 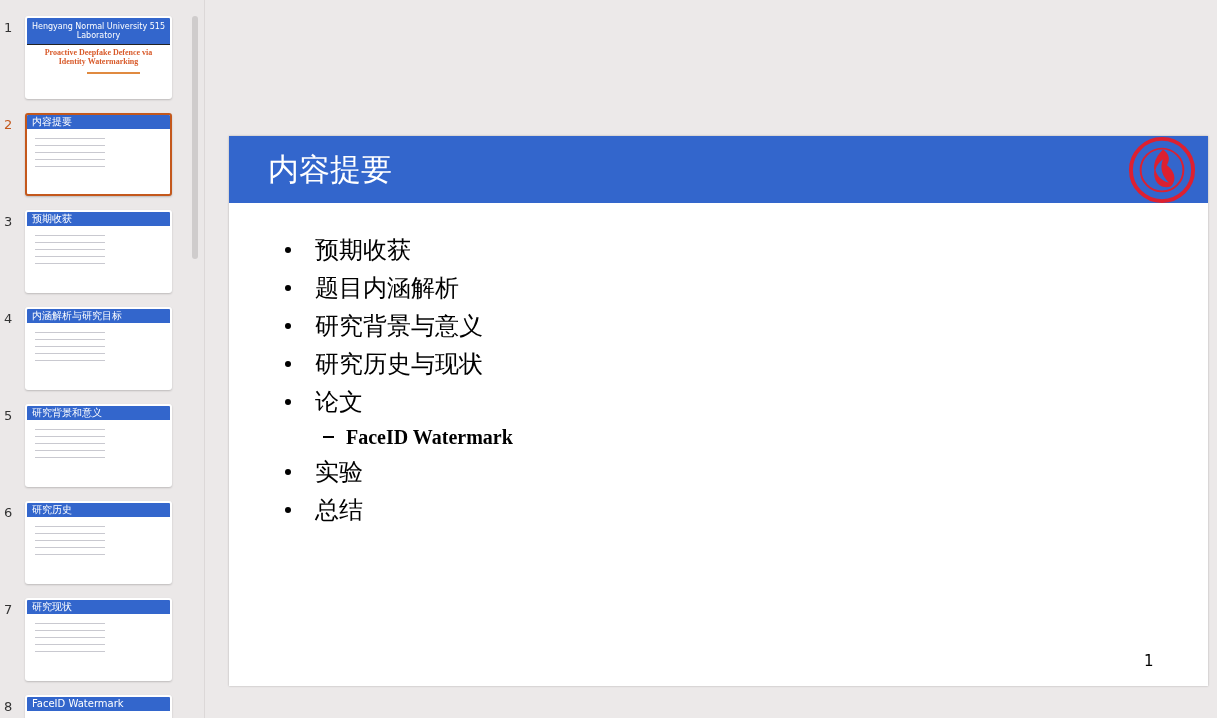 What do you see at coordinates (98, 445) in the screenshot?
I see `slide-thumbnail: 研究背景和意义` at bounding box center [98, 445].